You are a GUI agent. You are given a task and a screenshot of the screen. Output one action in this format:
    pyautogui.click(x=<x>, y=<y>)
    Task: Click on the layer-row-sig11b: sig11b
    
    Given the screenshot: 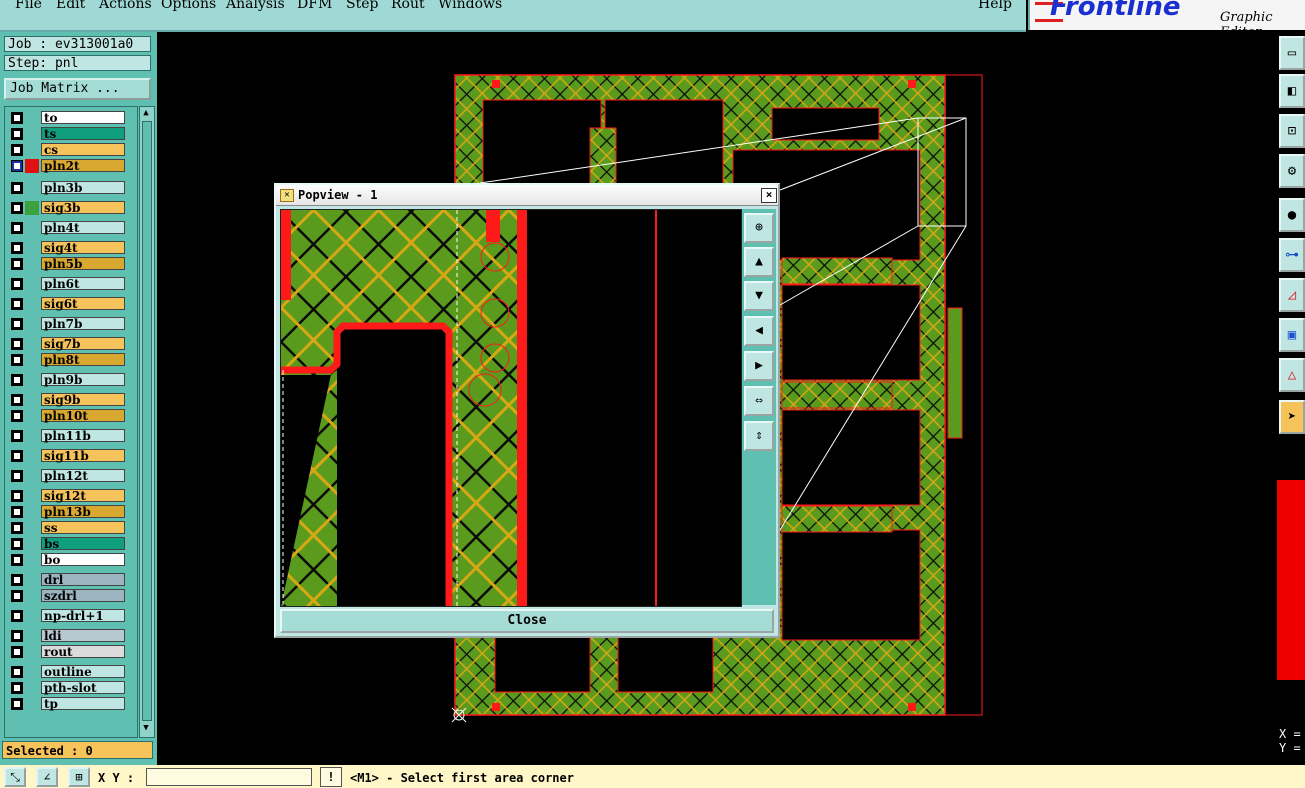 What is the action you would take?
    pyautogui.click(x=66, y=456)
    